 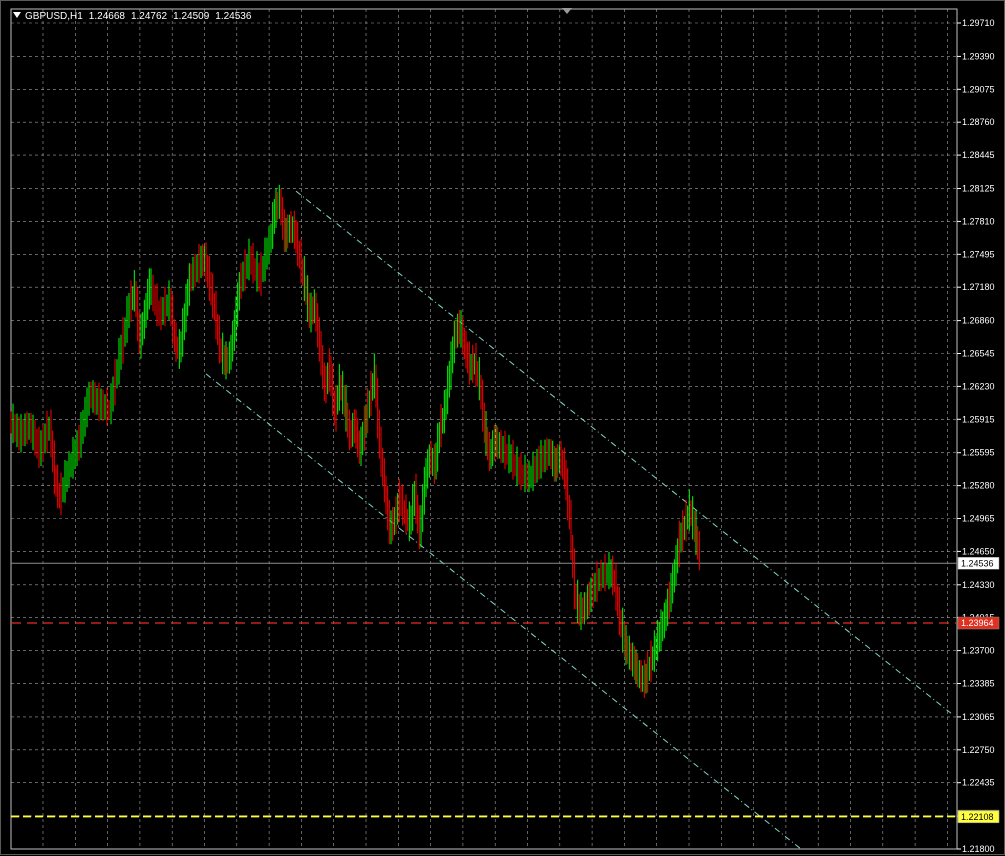 What do you see at coordinates (978, 155) in the screenshot?
I see `price-tick-label: 1.28445` at bounding box center [978, 155].